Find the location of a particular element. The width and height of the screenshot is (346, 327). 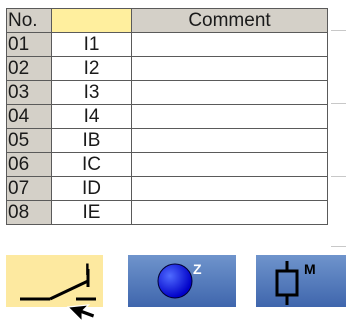

output-coil-icon is located at coordinates (175, 281).